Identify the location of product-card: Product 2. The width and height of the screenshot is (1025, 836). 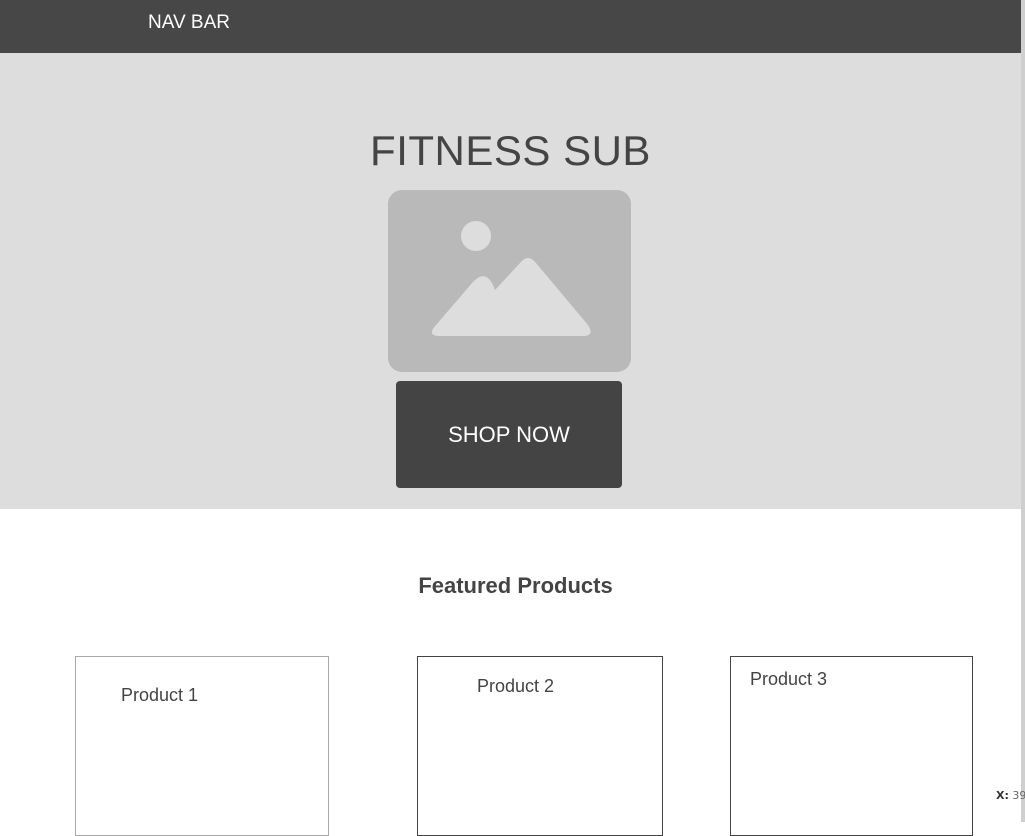
(540, 746).